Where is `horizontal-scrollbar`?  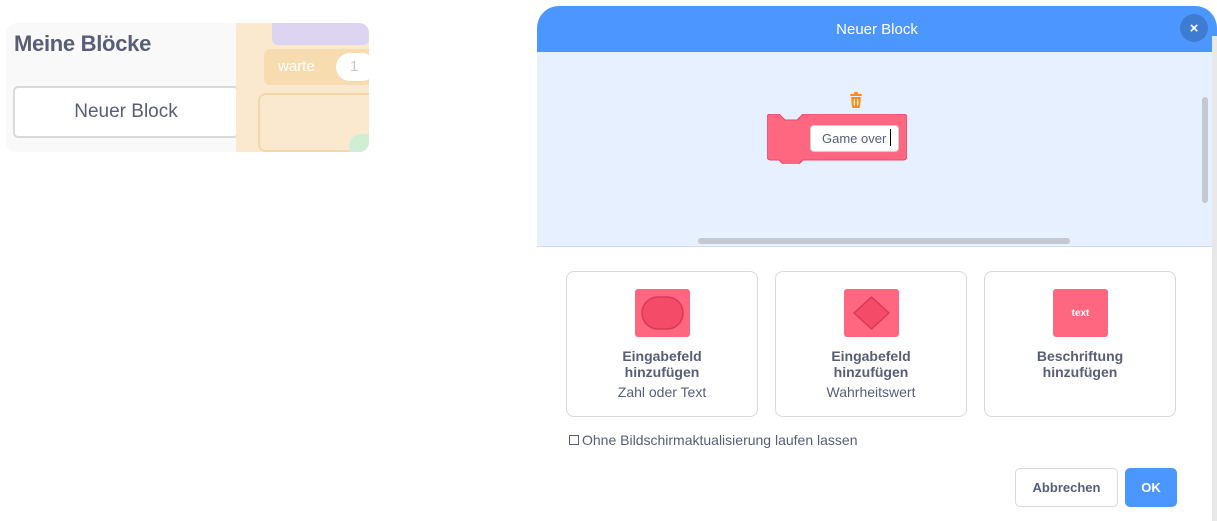
horizontal-scrollbar is located at coordinates (884, 241).